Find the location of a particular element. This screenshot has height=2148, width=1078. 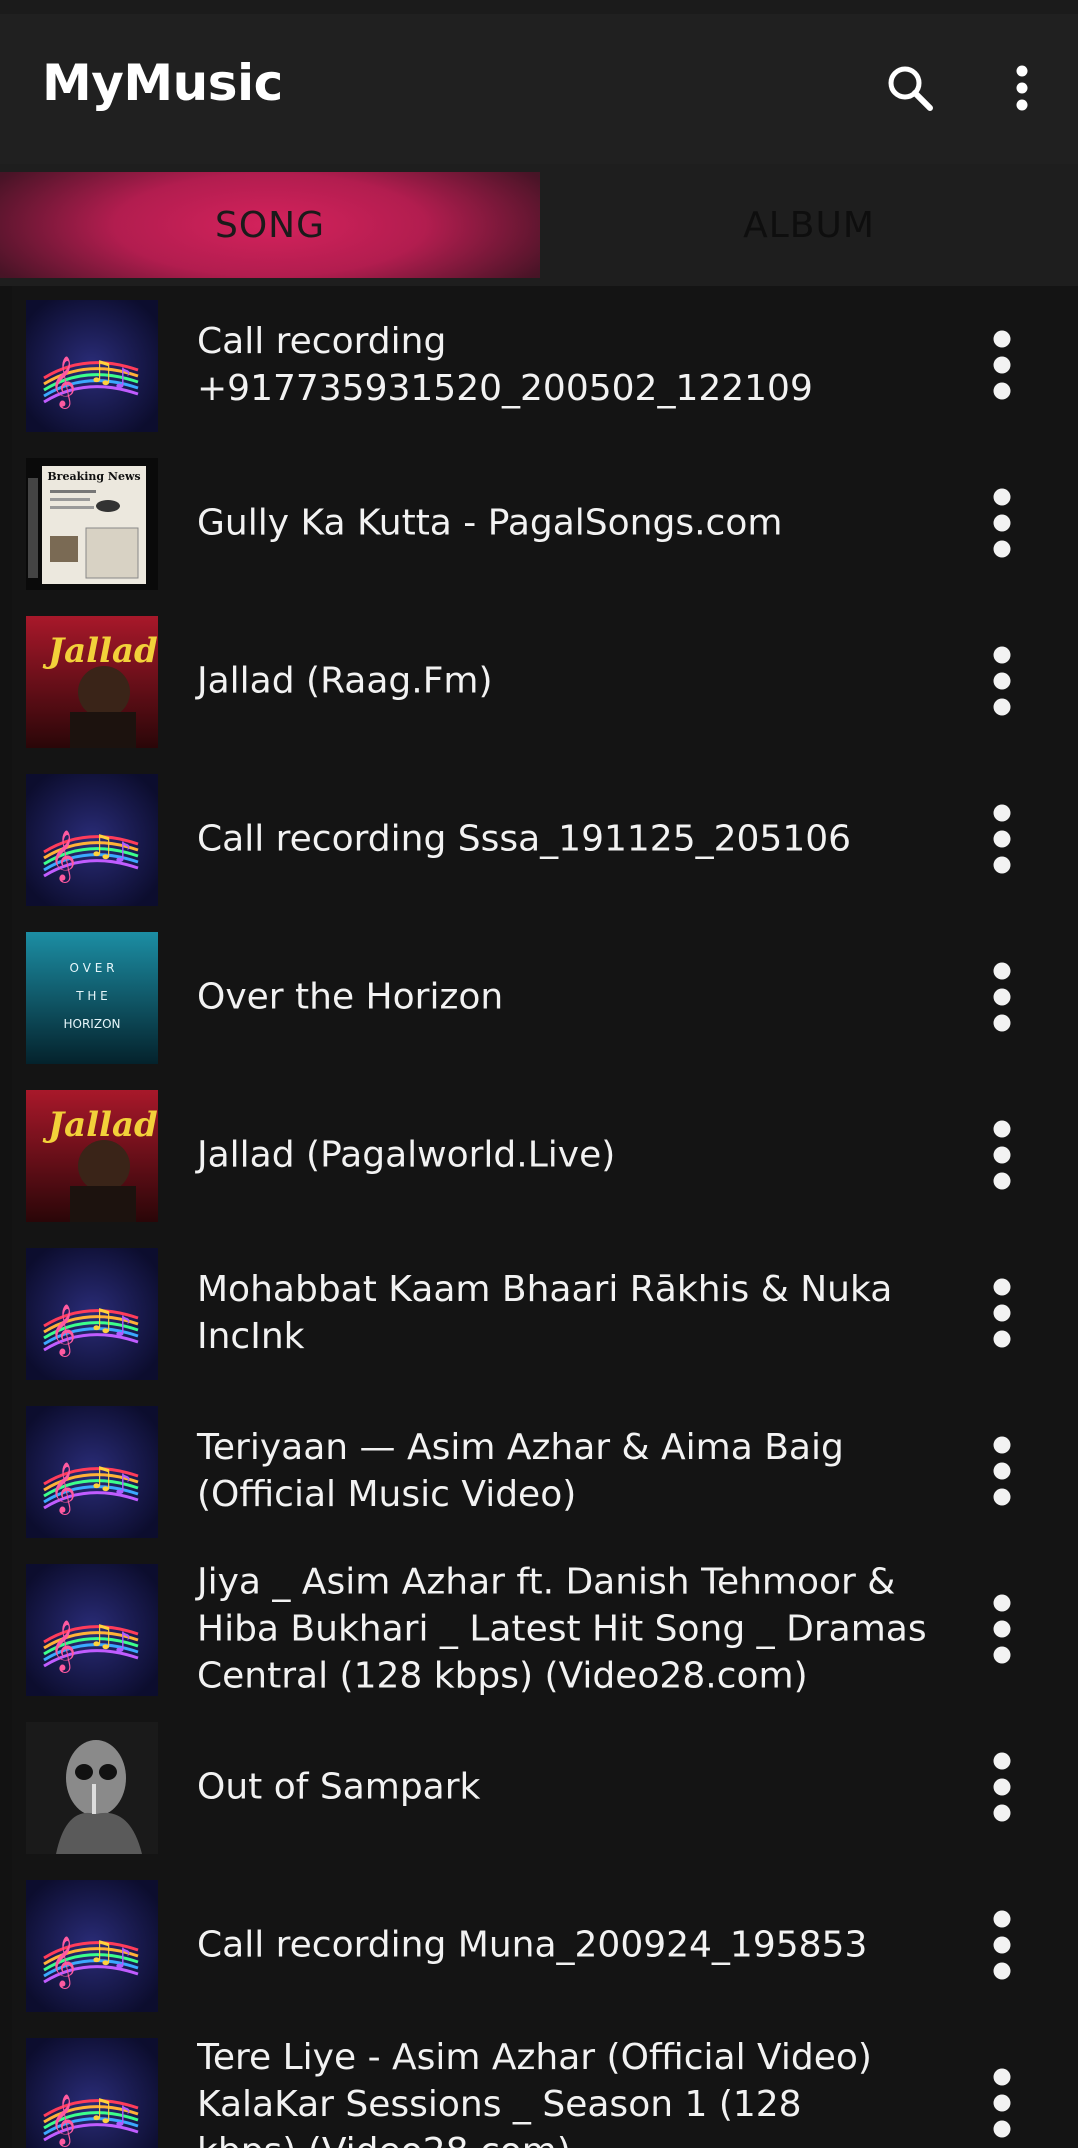

song-title: Call recording Muna_200924_195853 is located at coordinates (532, 1945).